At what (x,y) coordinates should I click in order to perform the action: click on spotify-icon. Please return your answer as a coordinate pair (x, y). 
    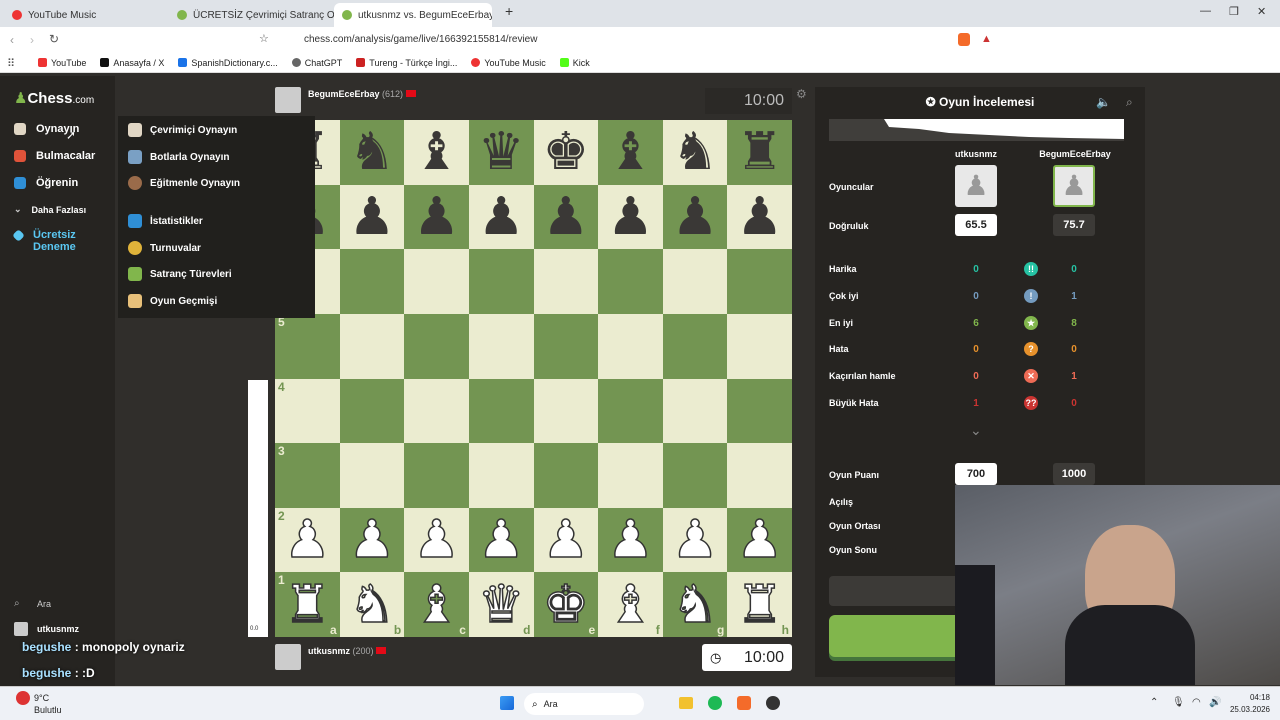
    Looking at the image, I should click on (715, 703).